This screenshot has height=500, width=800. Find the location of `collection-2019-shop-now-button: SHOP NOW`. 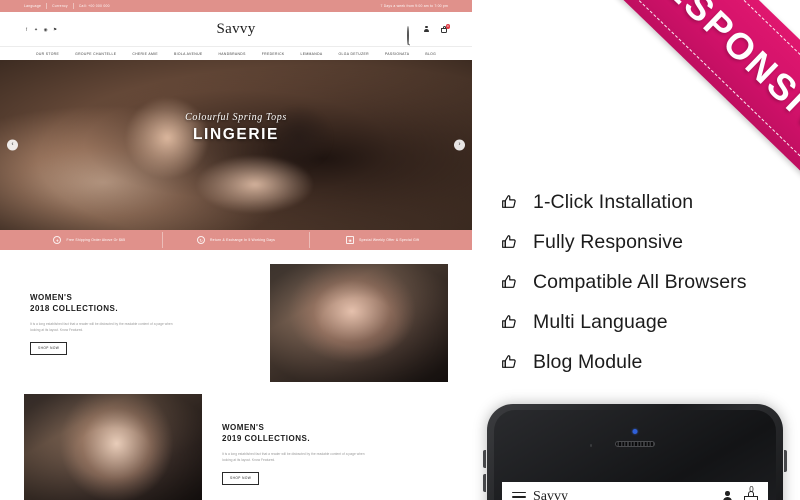

collection-2019-shop-now-button: SHOP NOW is located at coordinates (241, 478).